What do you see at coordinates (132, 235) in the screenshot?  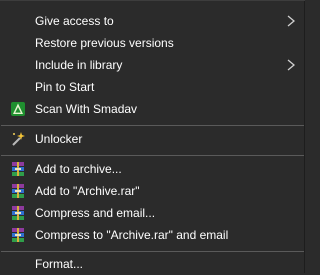 I see `menu-item-label: Compress to "Archive.rar" and email` at bounding box center [132, 235].